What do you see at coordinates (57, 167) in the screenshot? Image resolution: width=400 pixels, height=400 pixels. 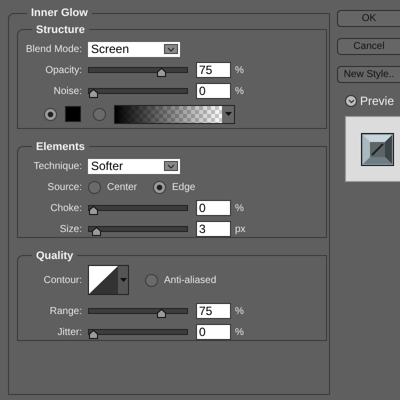 I see `field-label: Technique:` at bounding box center [57, 167].